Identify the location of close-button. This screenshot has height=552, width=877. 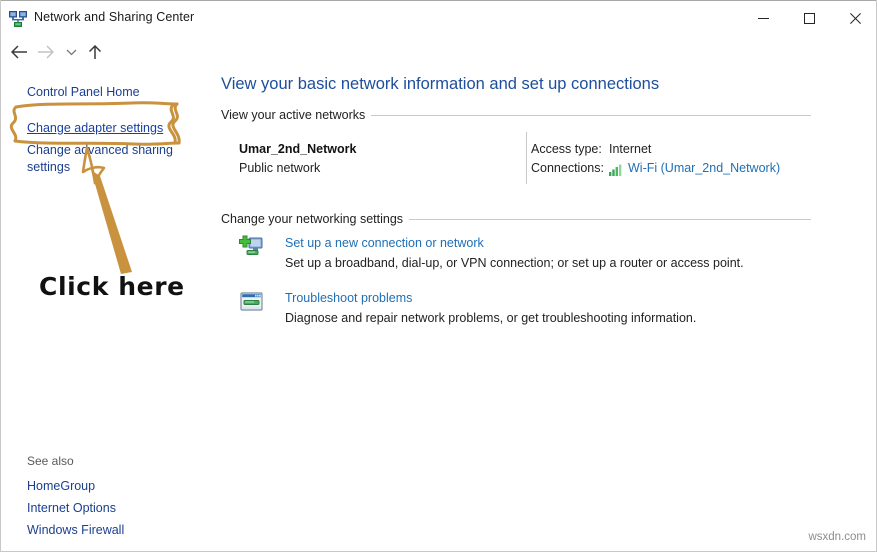
(854, 18).